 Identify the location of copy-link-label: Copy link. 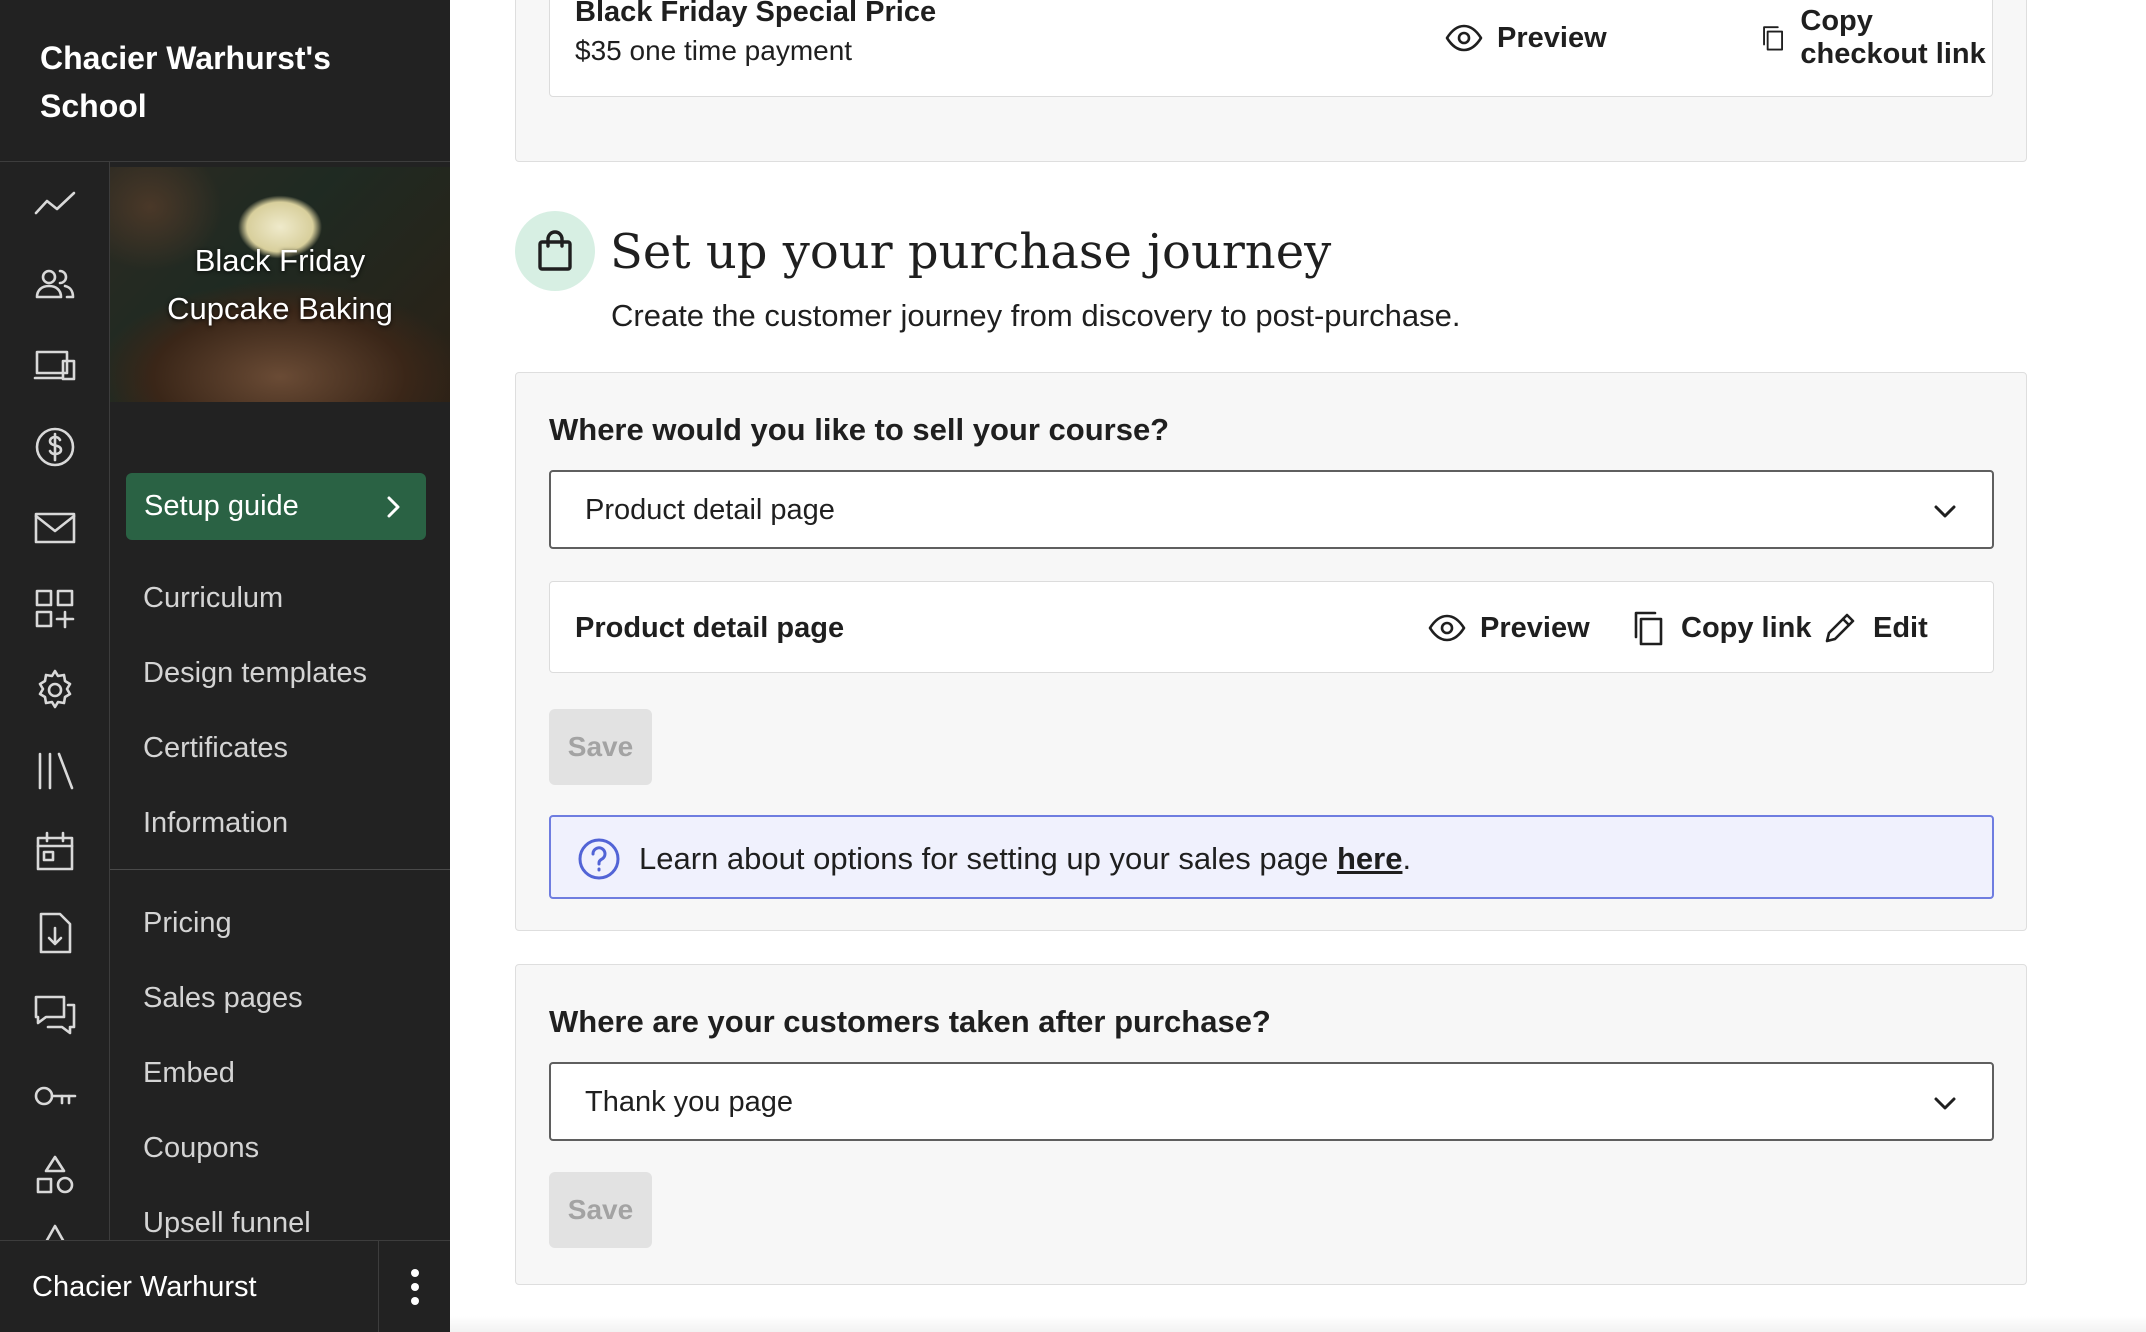
(1746, 627).